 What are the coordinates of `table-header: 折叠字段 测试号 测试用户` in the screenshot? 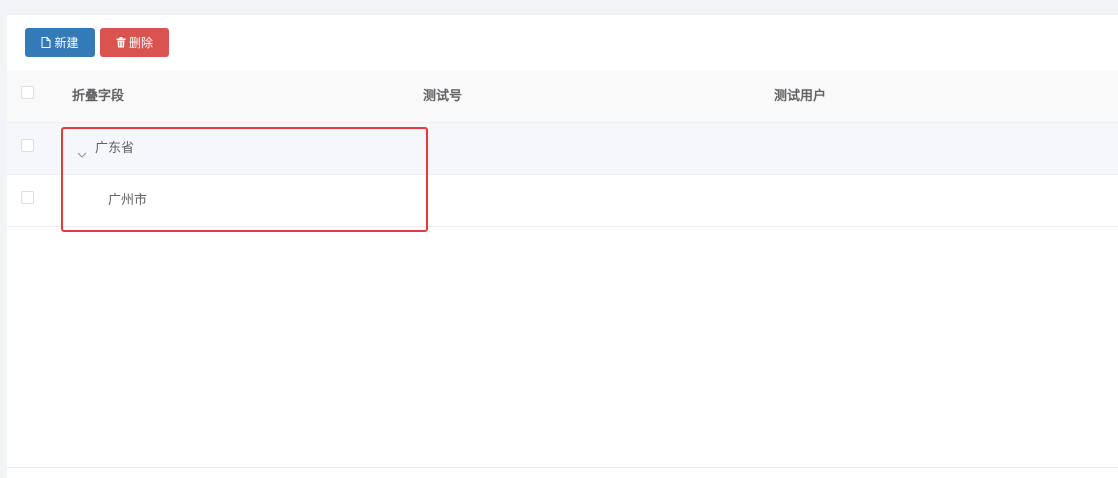 It's located at (562, 96).